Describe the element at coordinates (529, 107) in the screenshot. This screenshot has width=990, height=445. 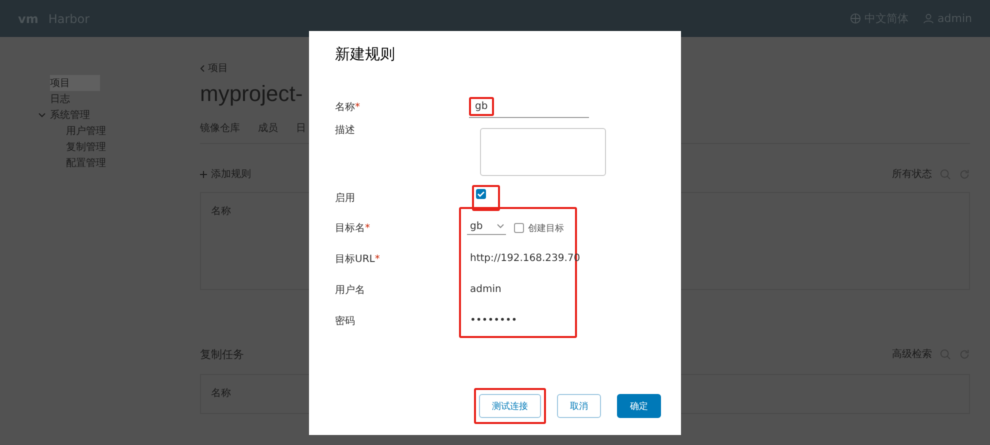
I see `name-input: gb` at that location.